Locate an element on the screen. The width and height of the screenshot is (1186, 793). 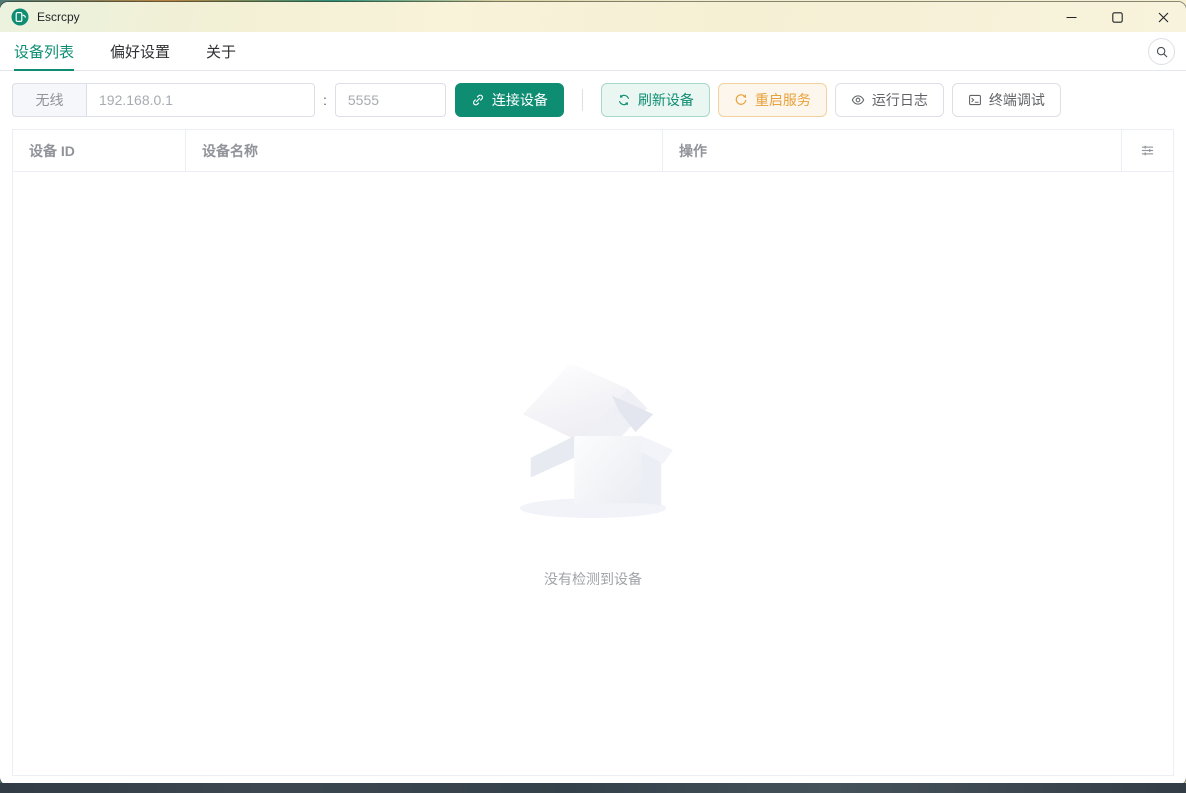
eye-icon is located at coordinates (858, 100).